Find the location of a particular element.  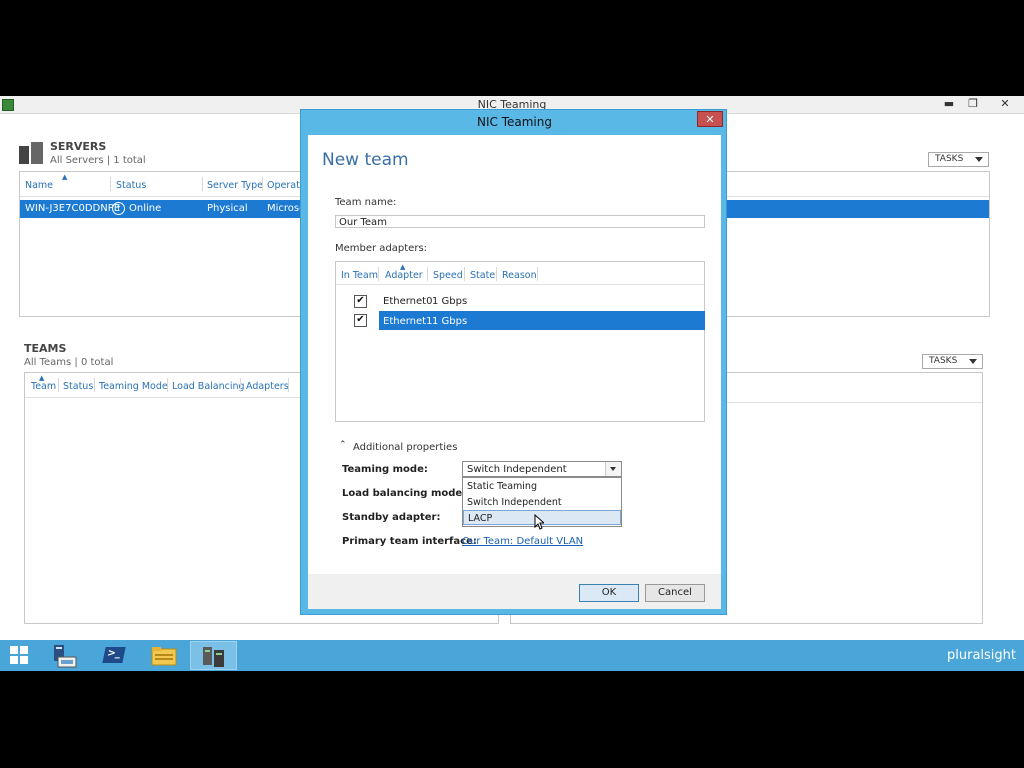

team-name-label: Team name: is located at coordinates (366, 202).